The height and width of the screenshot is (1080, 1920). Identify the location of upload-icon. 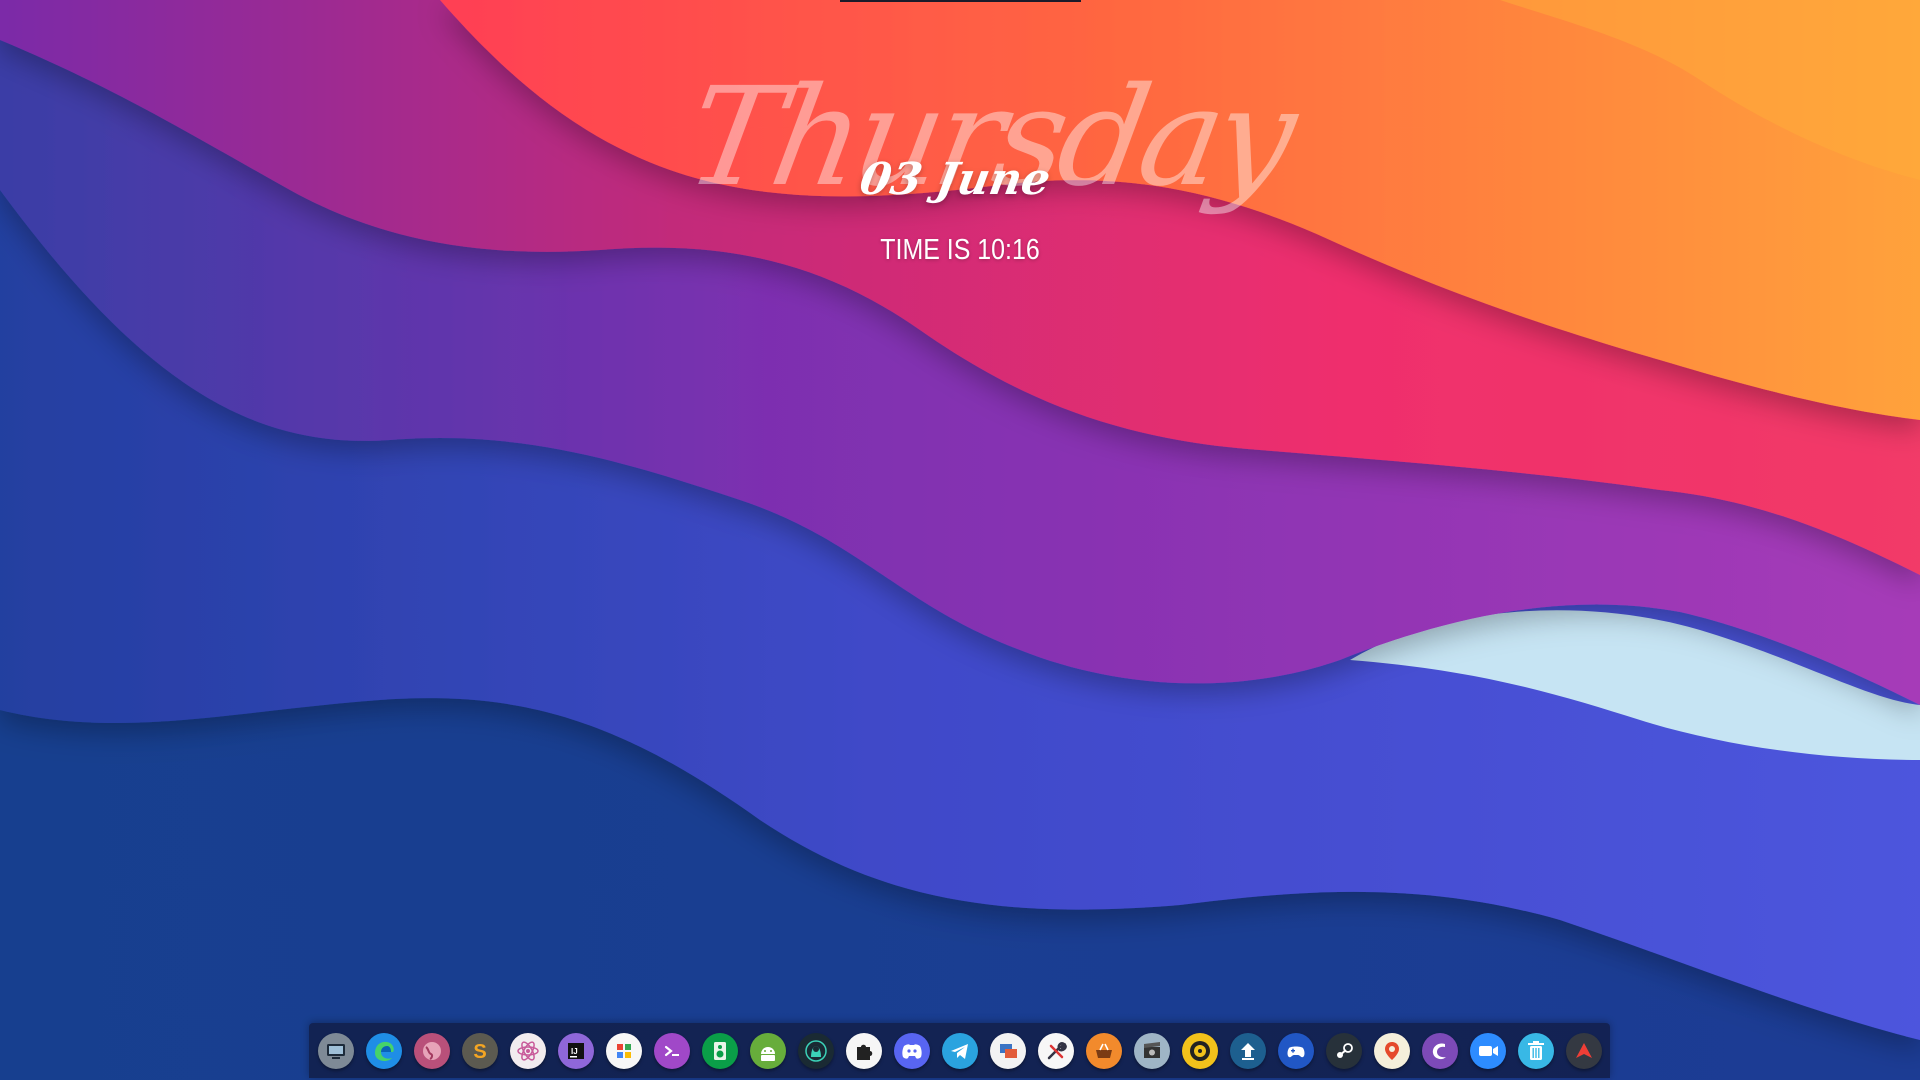
(1247, 1051).